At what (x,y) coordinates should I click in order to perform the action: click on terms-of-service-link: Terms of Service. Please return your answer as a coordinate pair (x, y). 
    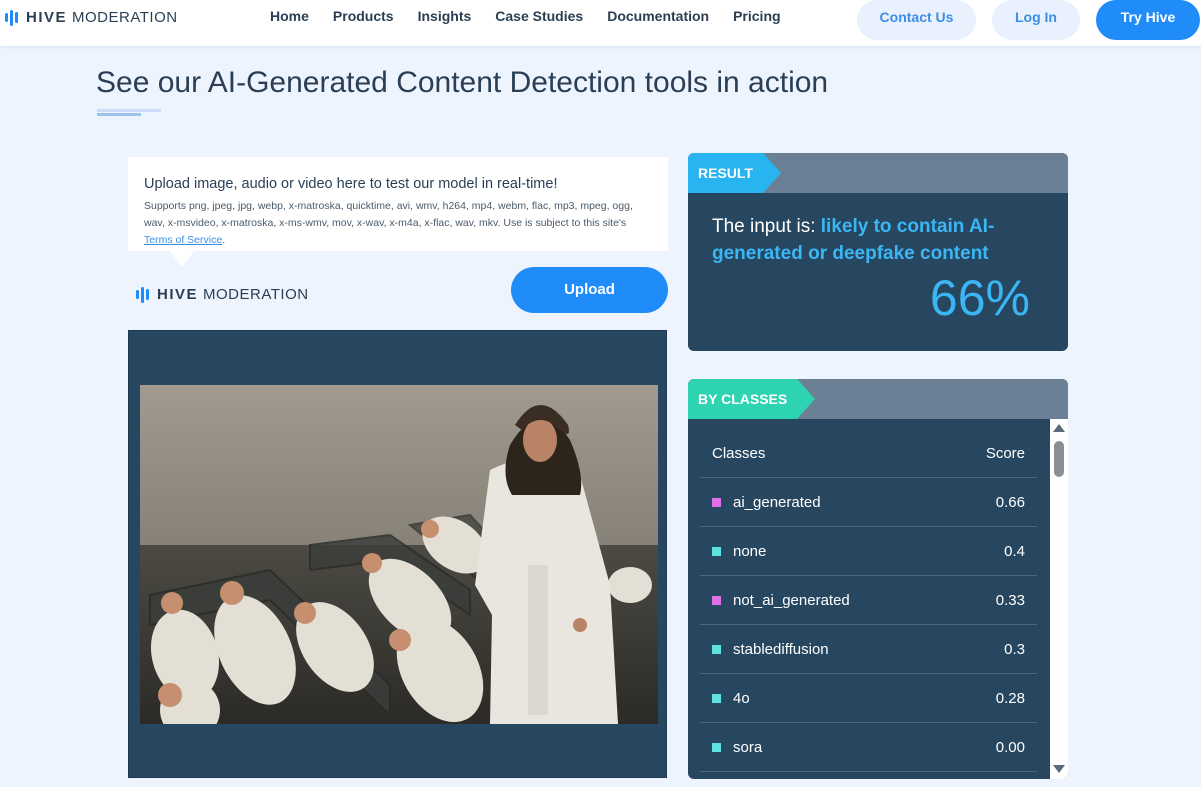
    Looking at the image, I should click on (183, 240).